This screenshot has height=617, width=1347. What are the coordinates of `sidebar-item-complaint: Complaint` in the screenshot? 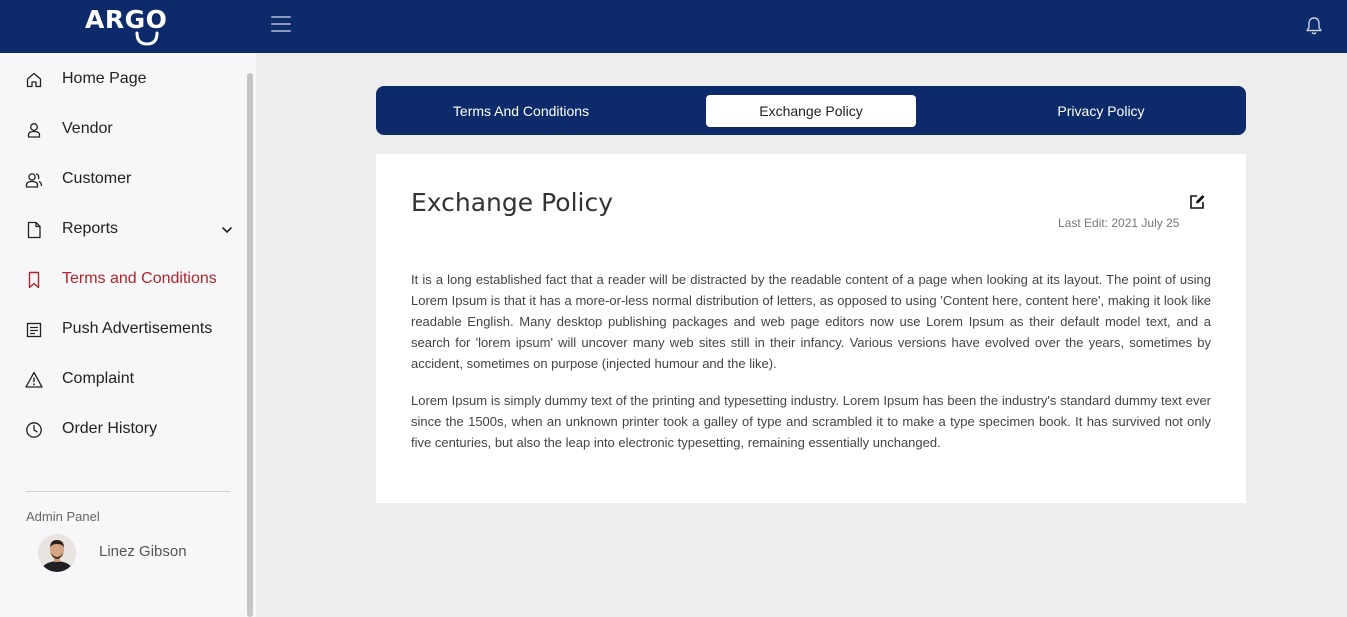 It's located at (120, 380).